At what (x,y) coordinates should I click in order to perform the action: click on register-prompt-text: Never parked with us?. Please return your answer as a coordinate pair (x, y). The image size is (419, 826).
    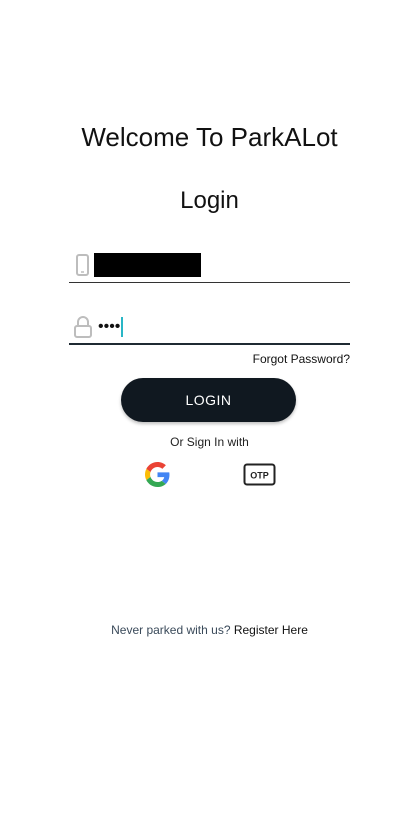
    Looking at the image, I should click on (171, 630).